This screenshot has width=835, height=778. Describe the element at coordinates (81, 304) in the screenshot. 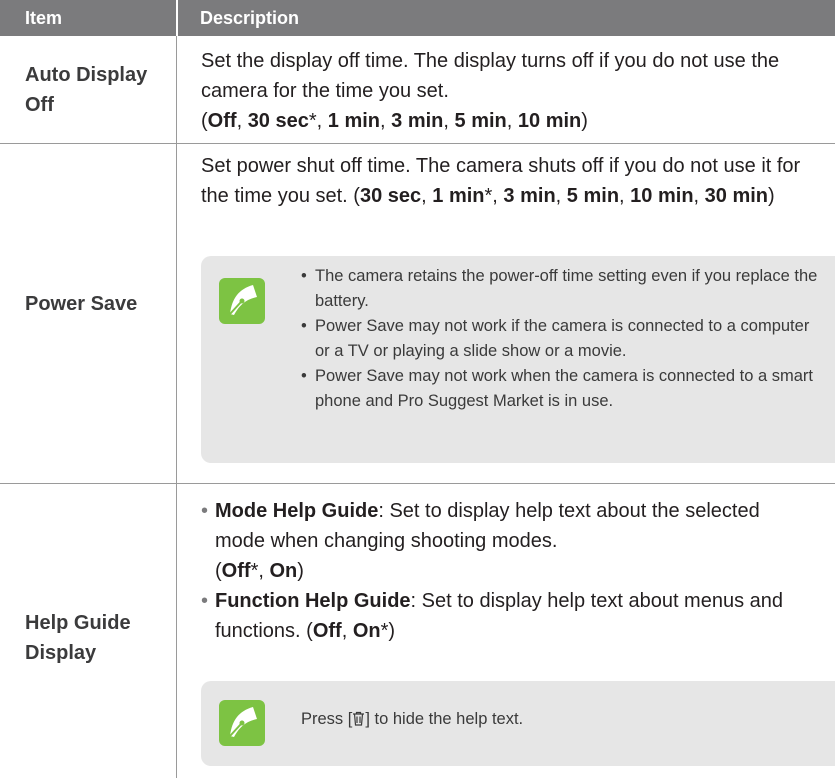

I see `row-label-power-save: Power Save` at that location.